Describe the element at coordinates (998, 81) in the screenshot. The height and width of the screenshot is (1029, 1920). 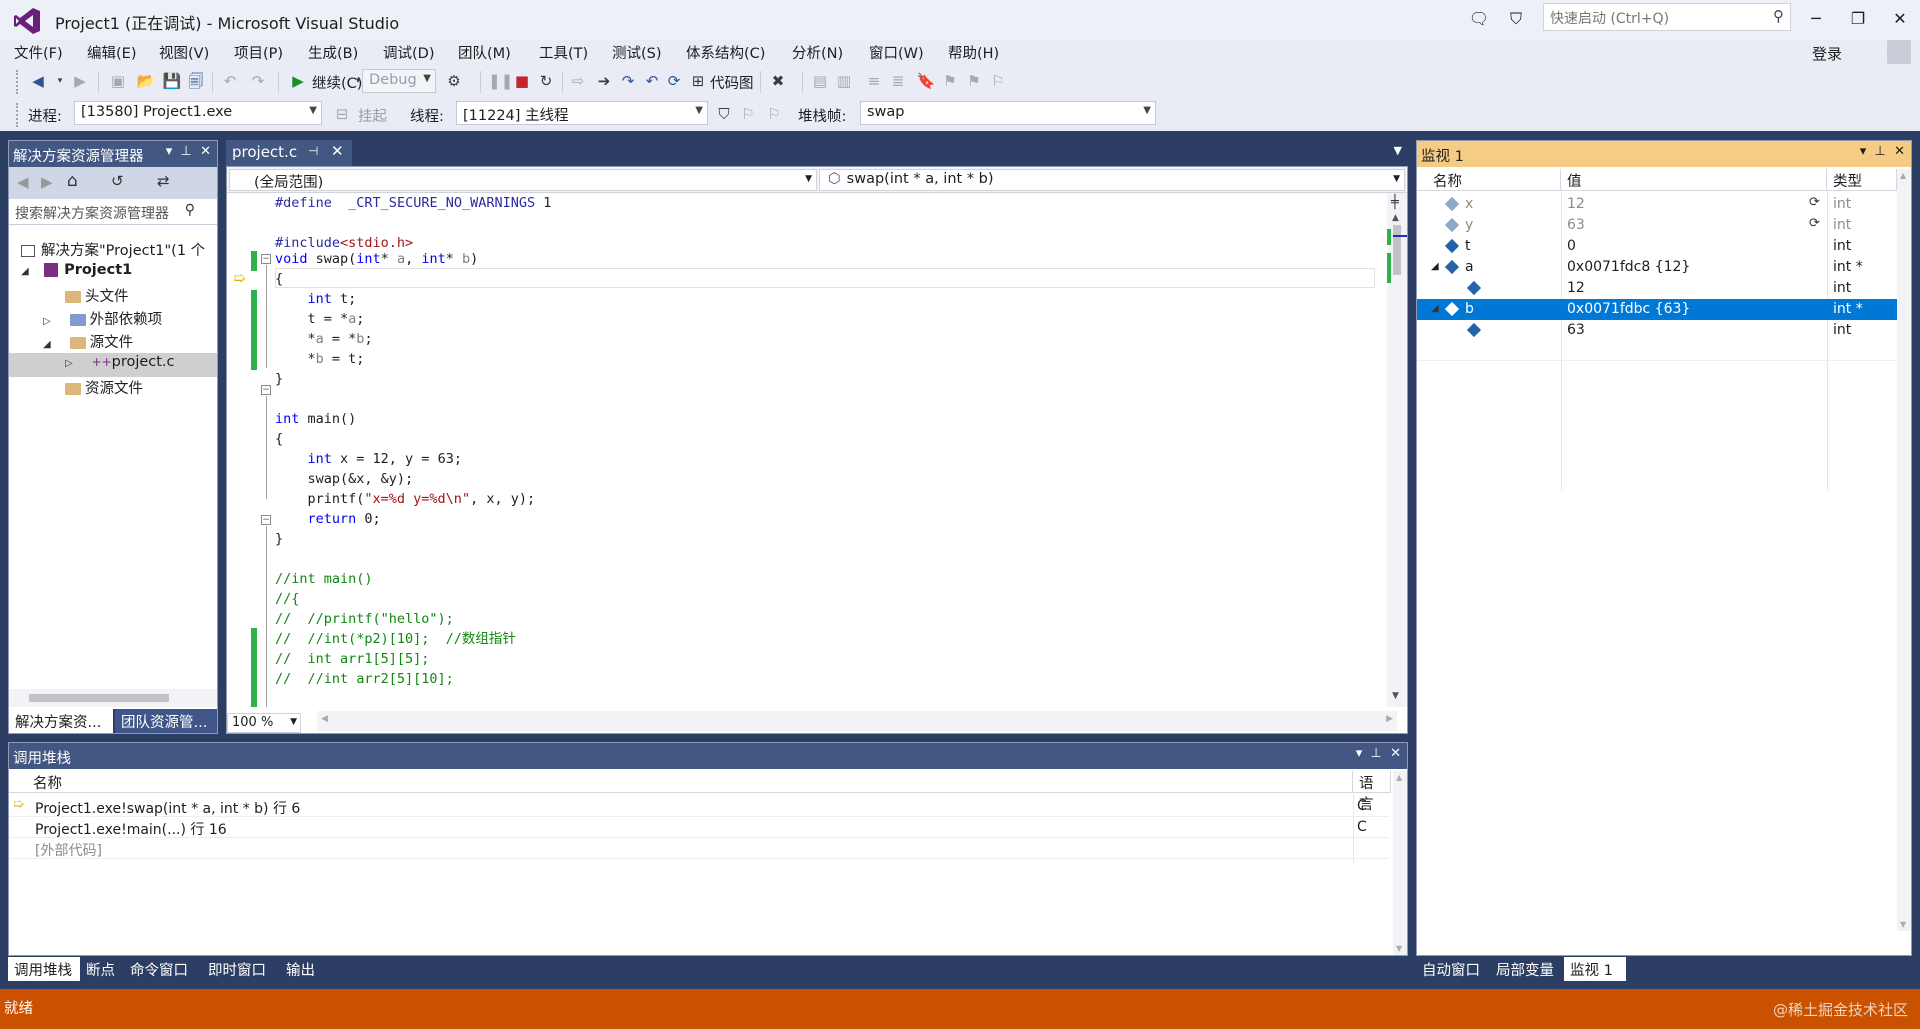
I see `clear-bookmarks-icon: ⚐` at that location.